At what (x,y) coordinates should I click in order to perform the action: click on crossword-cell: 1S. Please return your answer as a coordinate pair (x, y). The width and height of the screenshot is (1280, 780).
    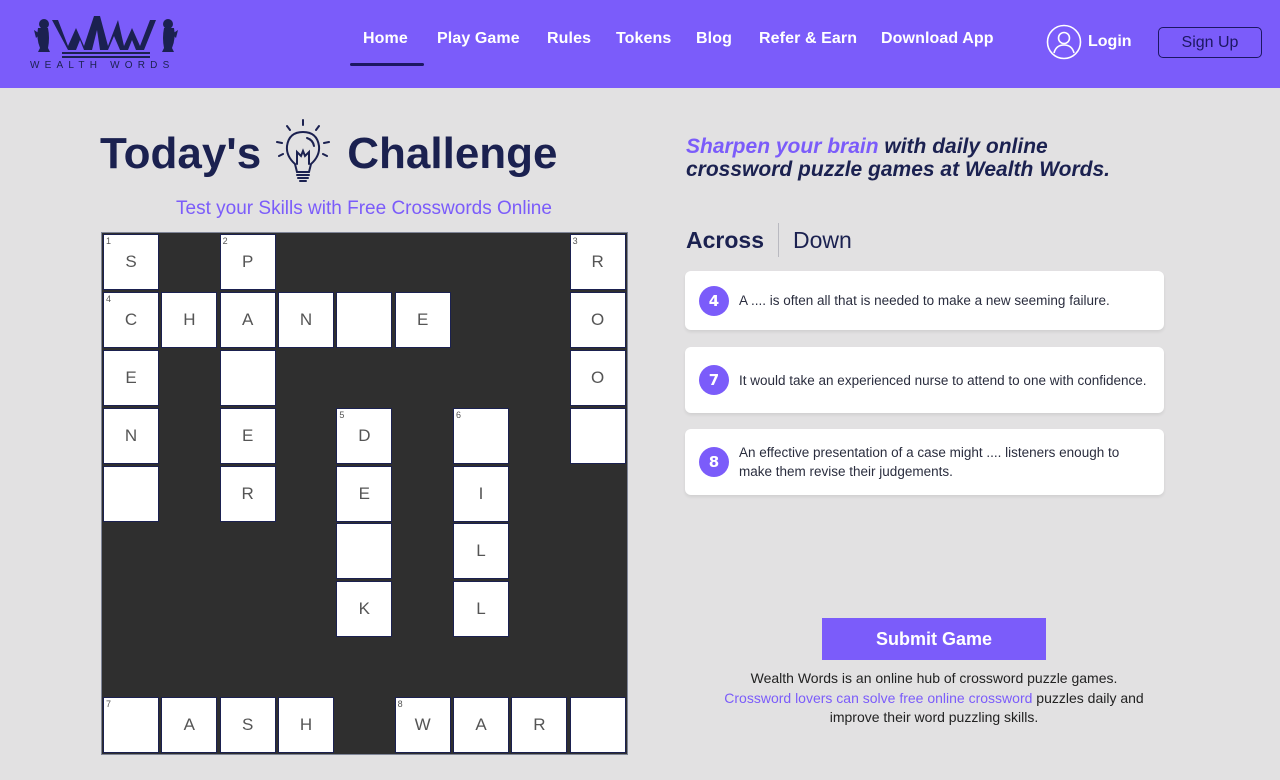
    Looking at the image, I should click on (131, 262).